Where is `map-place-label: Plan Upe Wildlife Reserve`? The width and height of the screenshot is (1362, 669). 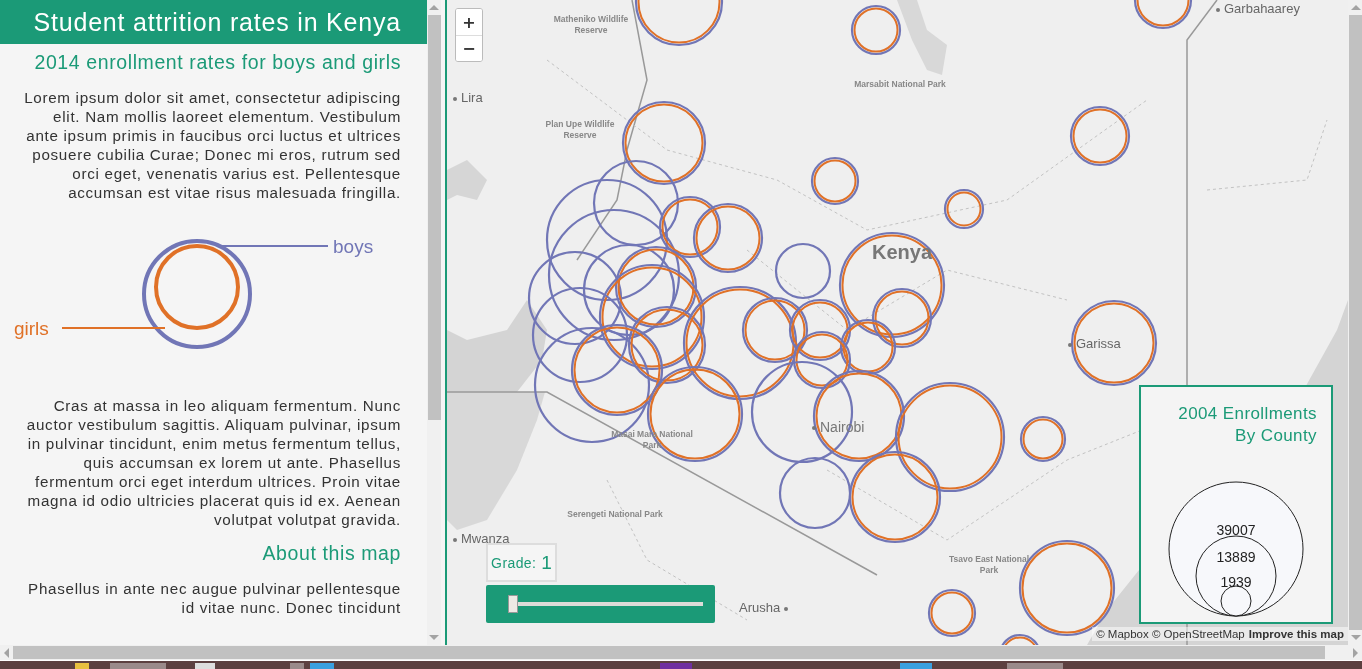 map-place-label: Plan Upe Wildlife Reserve is located at coordinates (580, 129).